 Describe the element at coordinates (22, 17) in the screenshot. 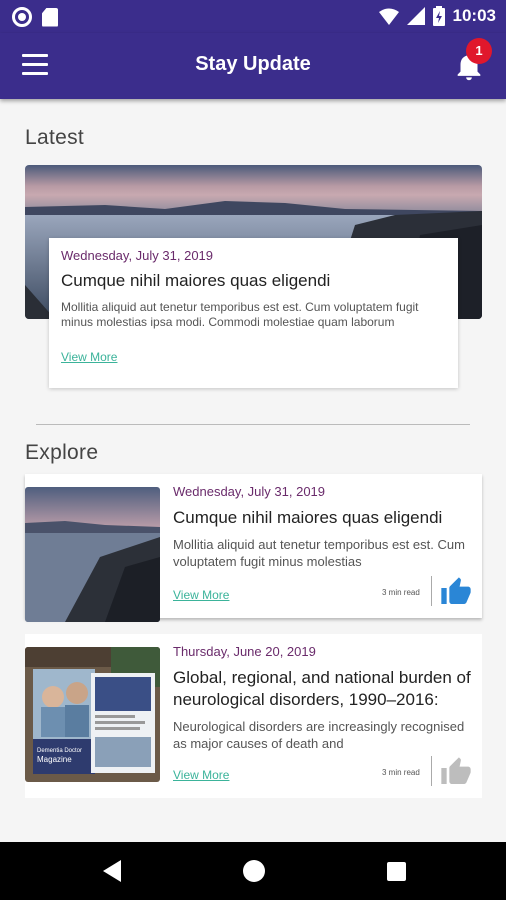

I see `notification-dot-icon` at that location.